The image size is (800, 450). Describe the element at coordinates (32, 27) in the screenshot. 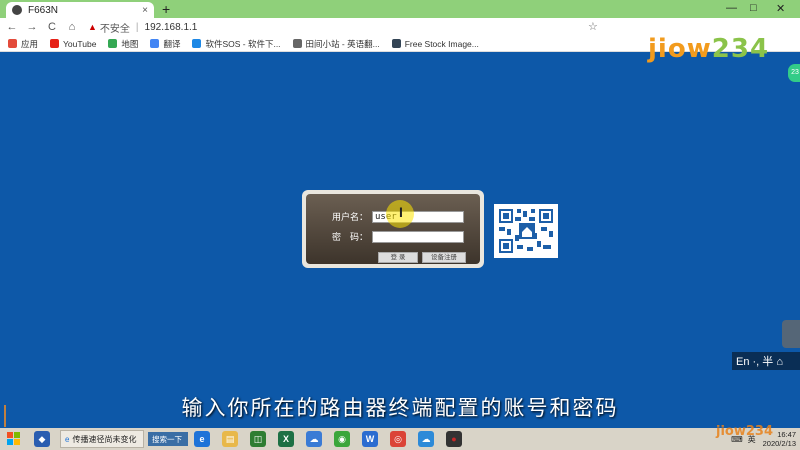

I see `forward-button: →` at that location.